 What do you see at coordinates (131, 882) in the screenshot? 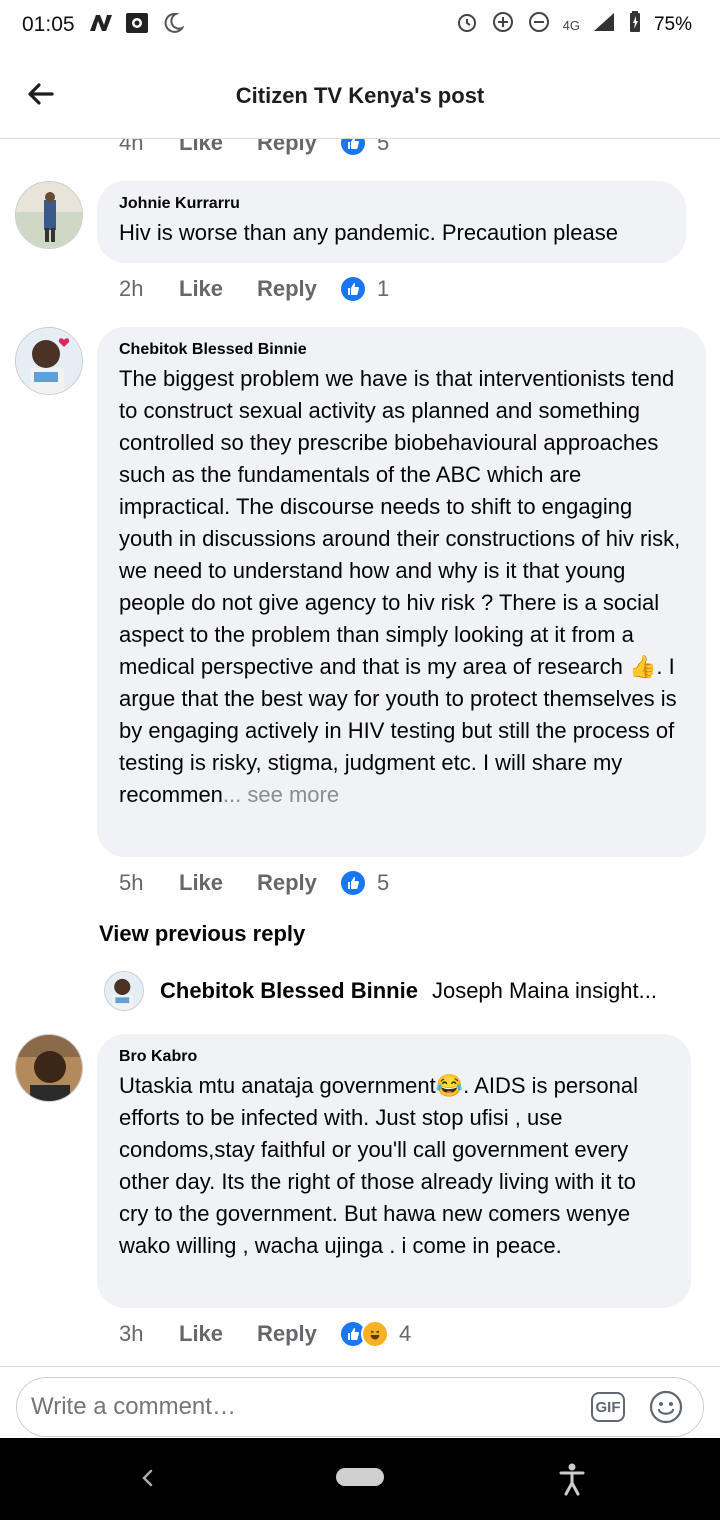
I see `comment-time: 5h` at bounding box center [131, 882].